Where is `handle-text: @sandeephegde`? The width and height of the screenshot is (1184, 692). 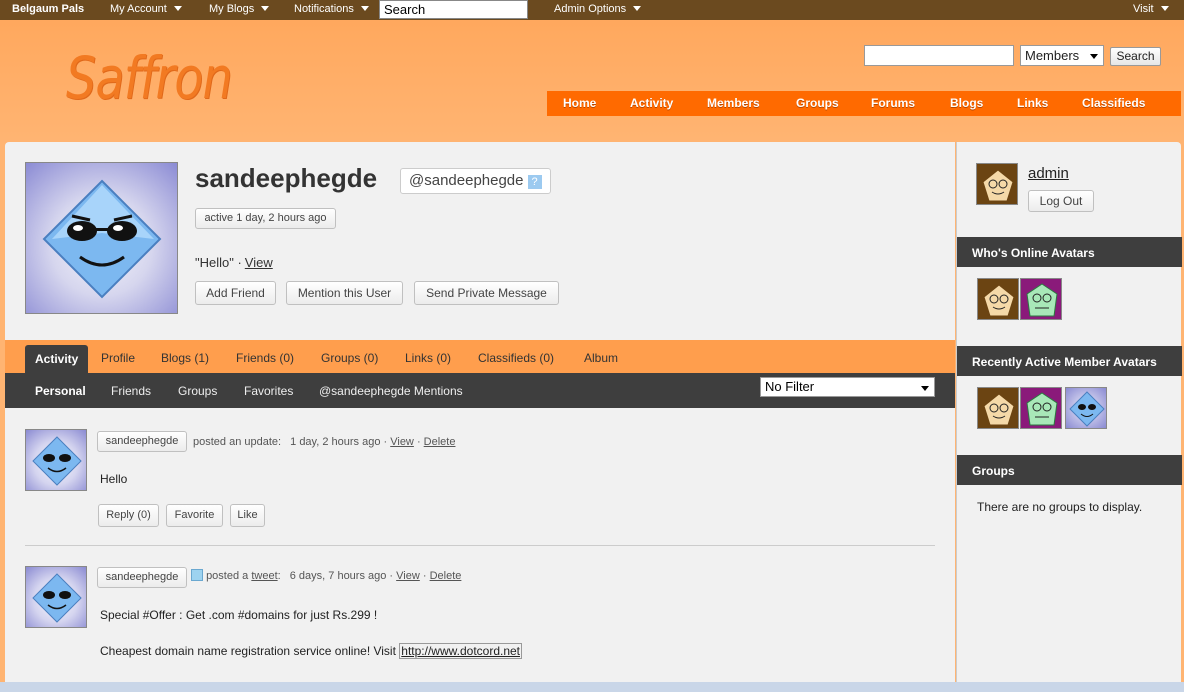 handle-text: @sandeephegde is located at coordinates (466, 180).